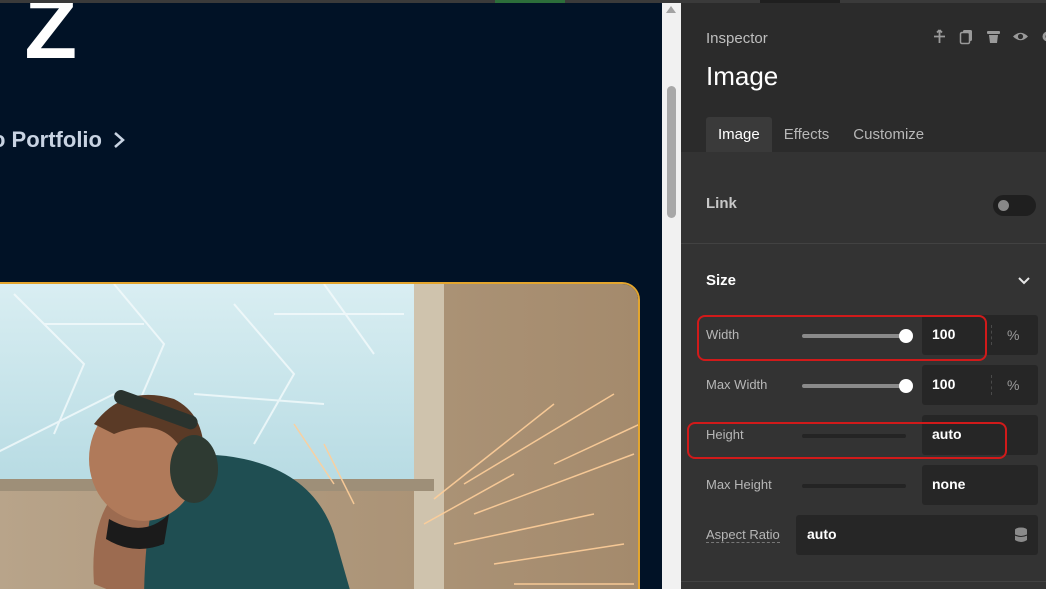 This screenshot has width=1046, height=589. I want to click on inspector-label: Inspector, so click(737, 38).